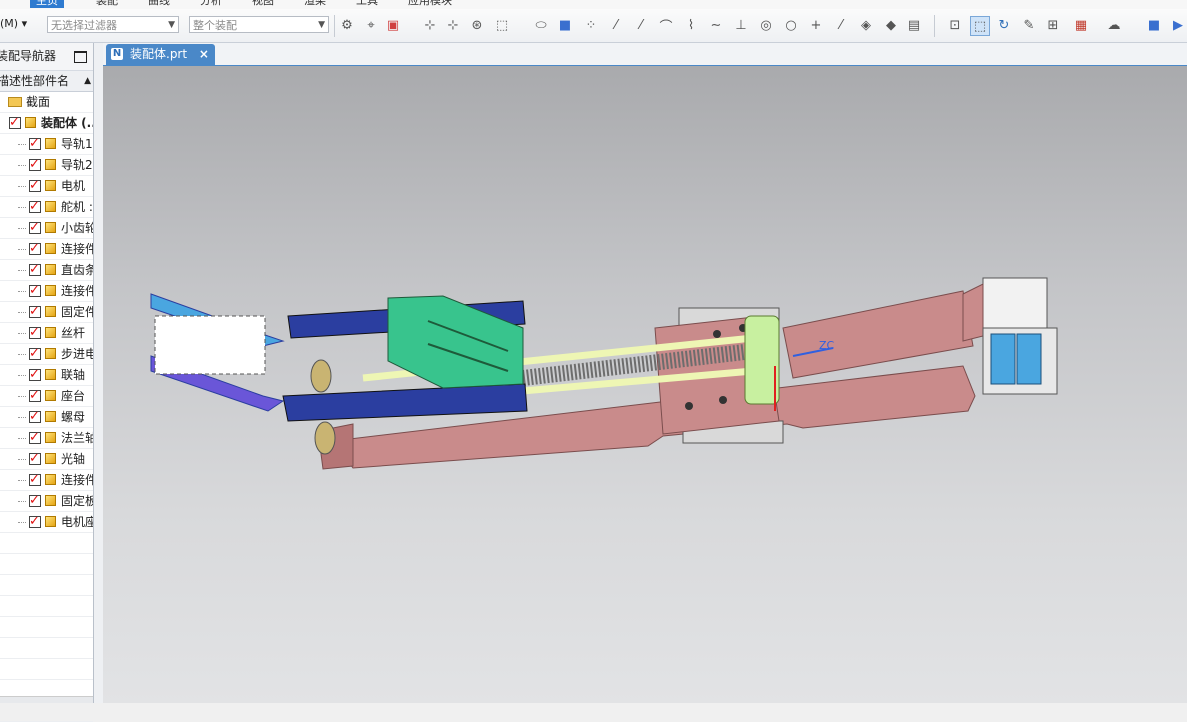 The image size is (1187, 722). Describe the element at coordinates (46, 228) in the screenshot. I see `tree-row-component: 小齿轮` at that location.